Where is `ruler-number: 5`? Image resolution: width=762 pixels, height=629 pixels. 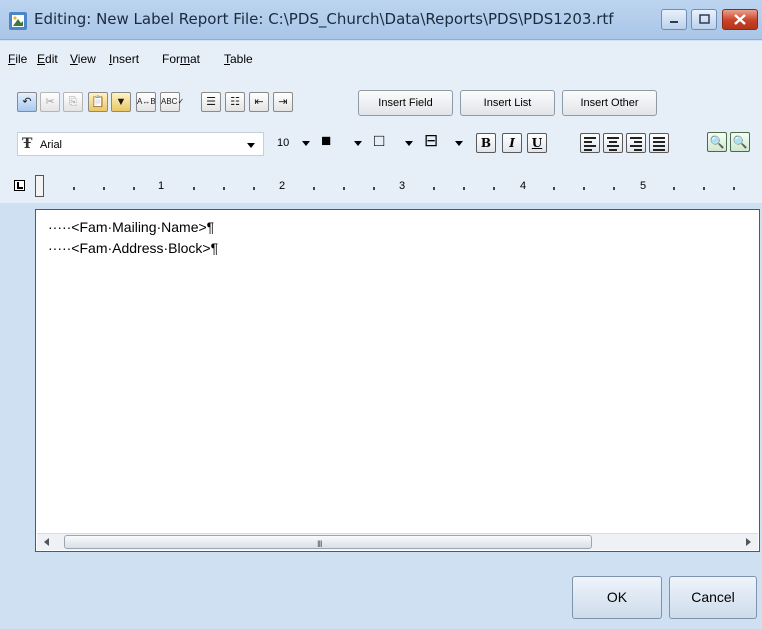
ruler-number: 5 is located at coordinates (643, 186).